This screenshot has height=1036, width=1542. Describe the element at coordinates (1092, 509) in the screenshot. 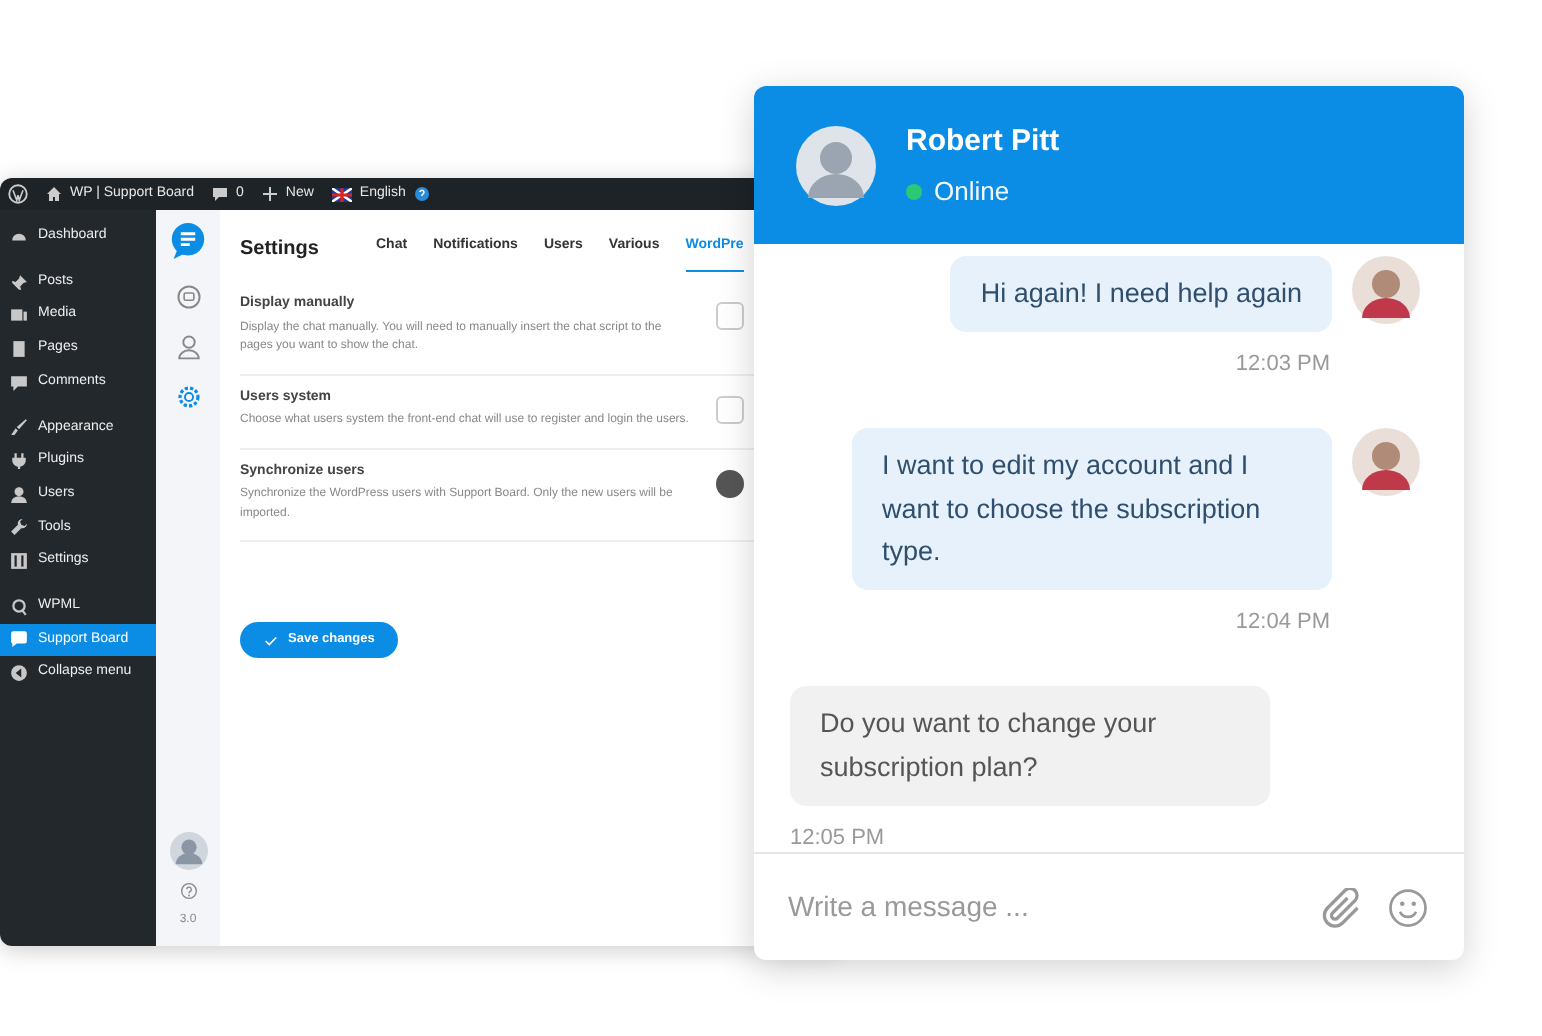

I see `message-bubble: I want to edit my account and I want to choose the subscription type.` at that location.